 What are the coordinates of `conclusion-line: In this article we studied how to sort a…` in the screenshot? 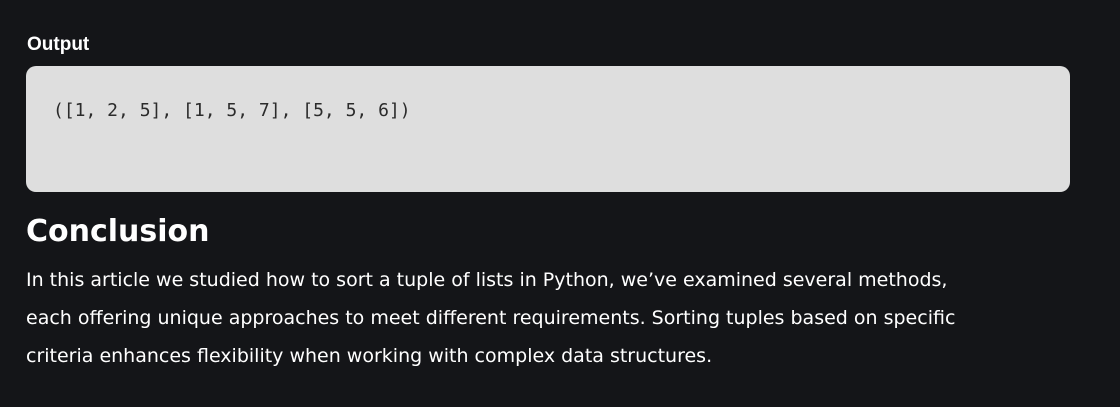 It's located at (487, 280).